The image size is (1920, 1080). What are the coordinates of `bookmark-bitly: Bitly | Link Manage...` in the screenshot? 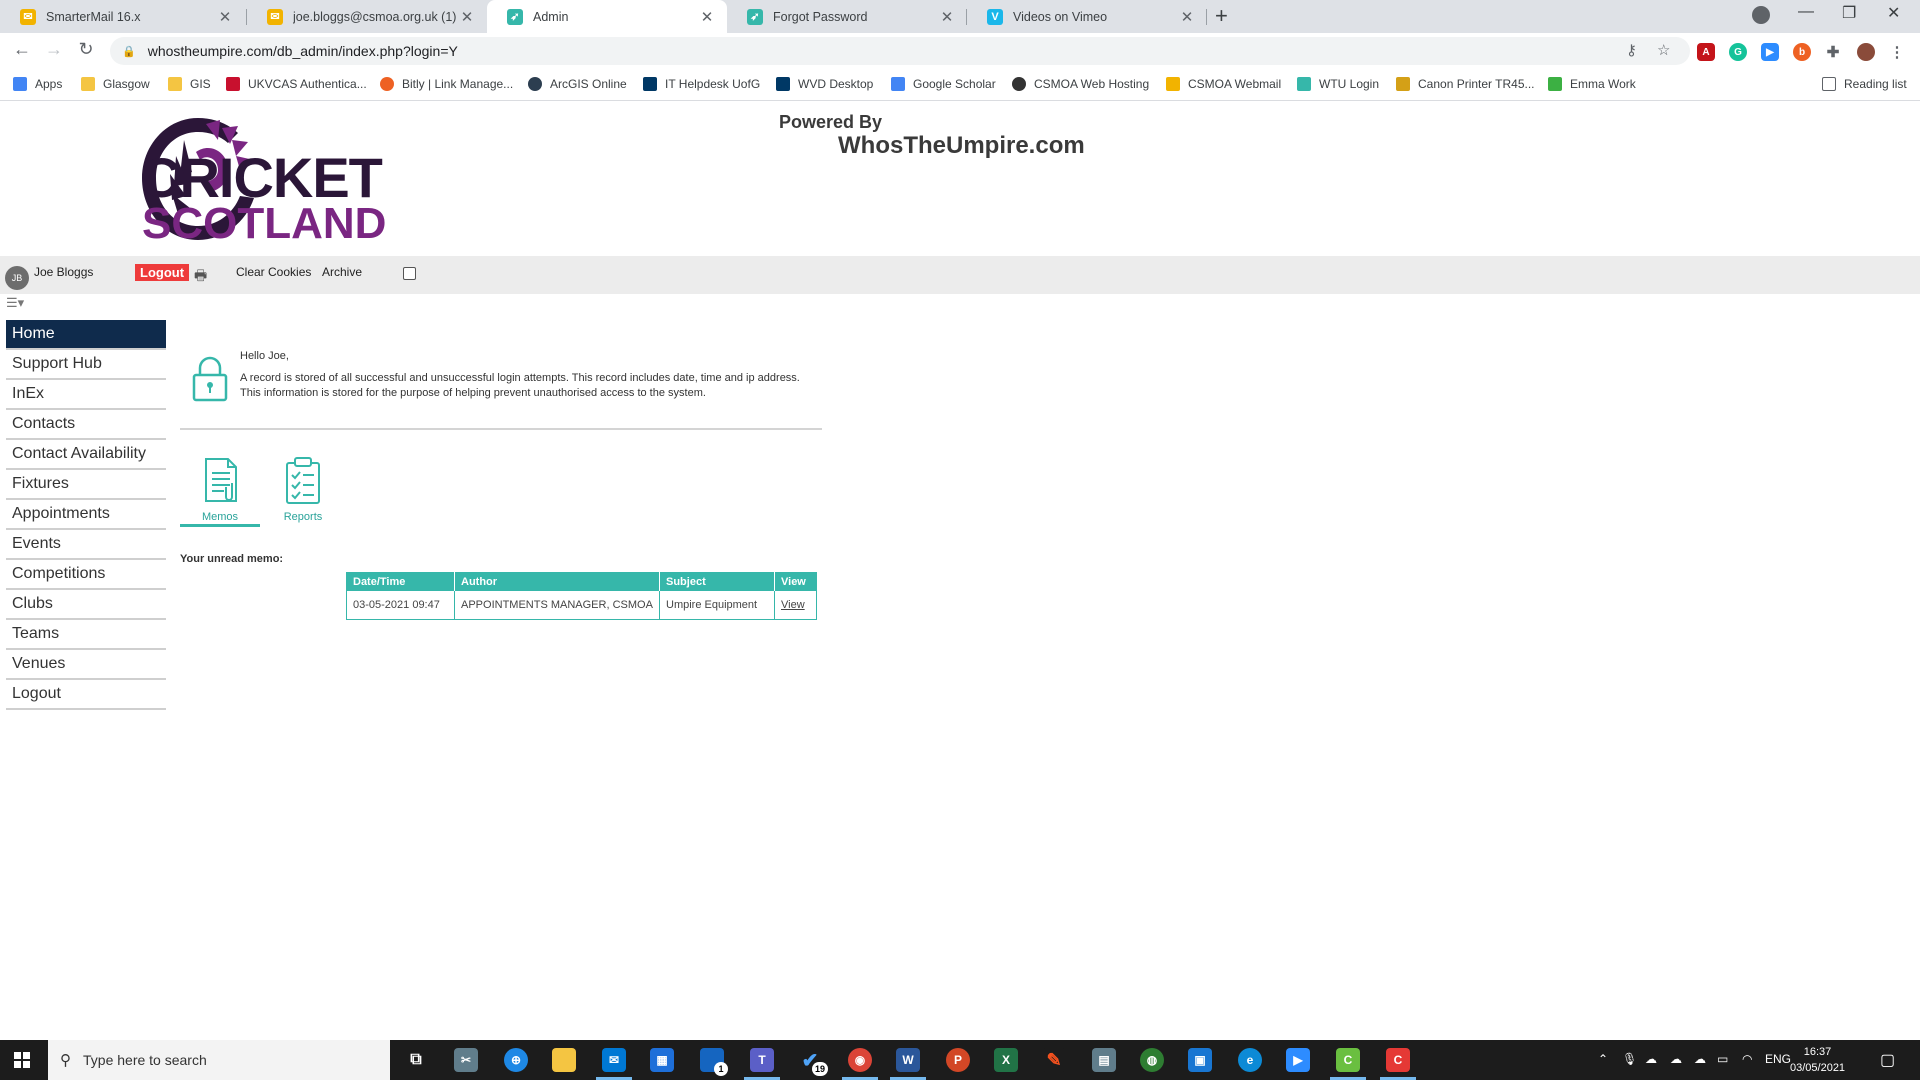 It's located at (446, 84).